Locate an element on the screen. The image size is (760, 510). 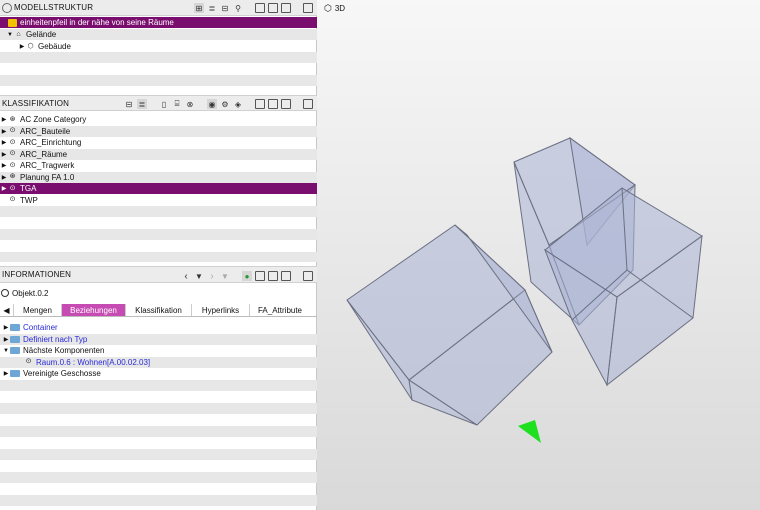
classification-row: ▶ ⊙ ARC_Tragwerk is located at coordinates (158, 165).